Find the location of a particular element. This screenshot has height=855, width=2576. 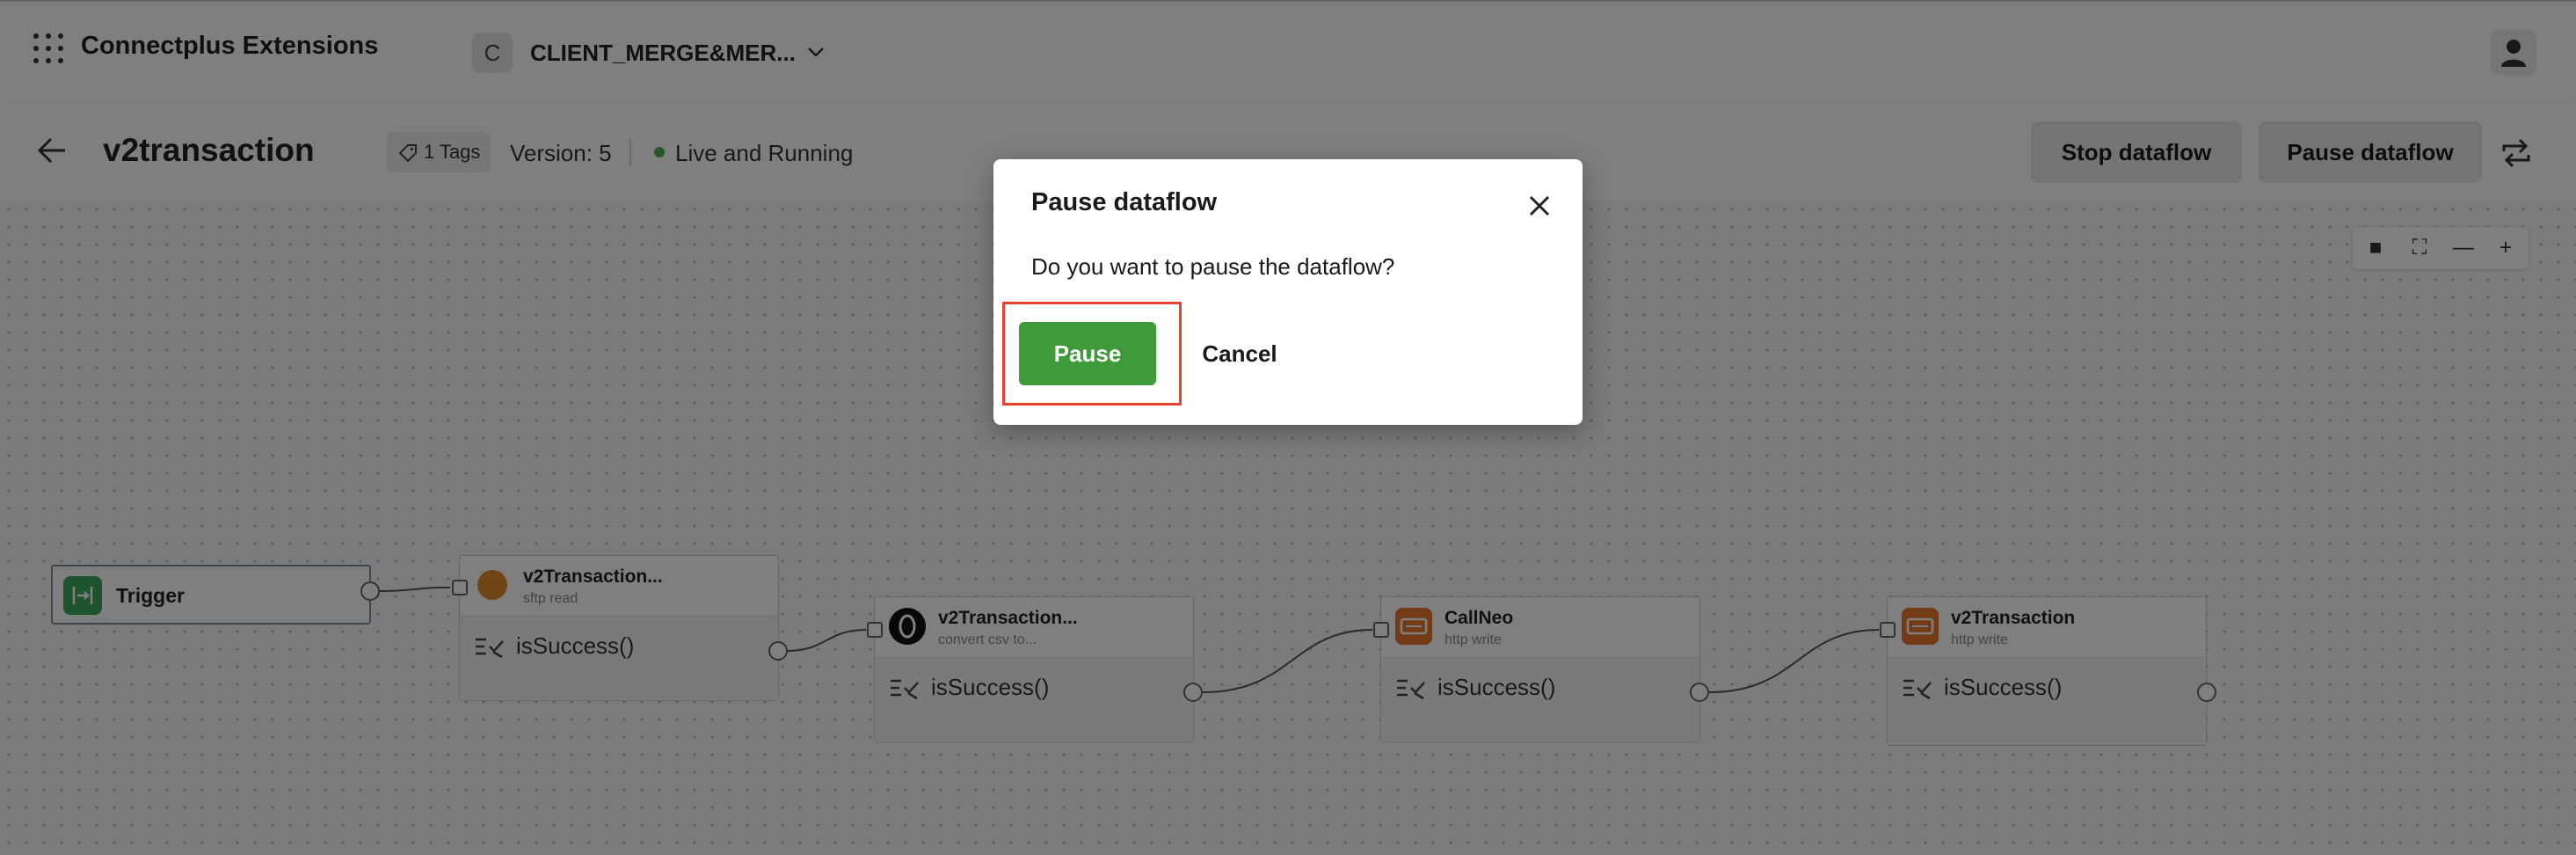

dialog-title: Pause dataflow is located at coordinates (1124, 202).